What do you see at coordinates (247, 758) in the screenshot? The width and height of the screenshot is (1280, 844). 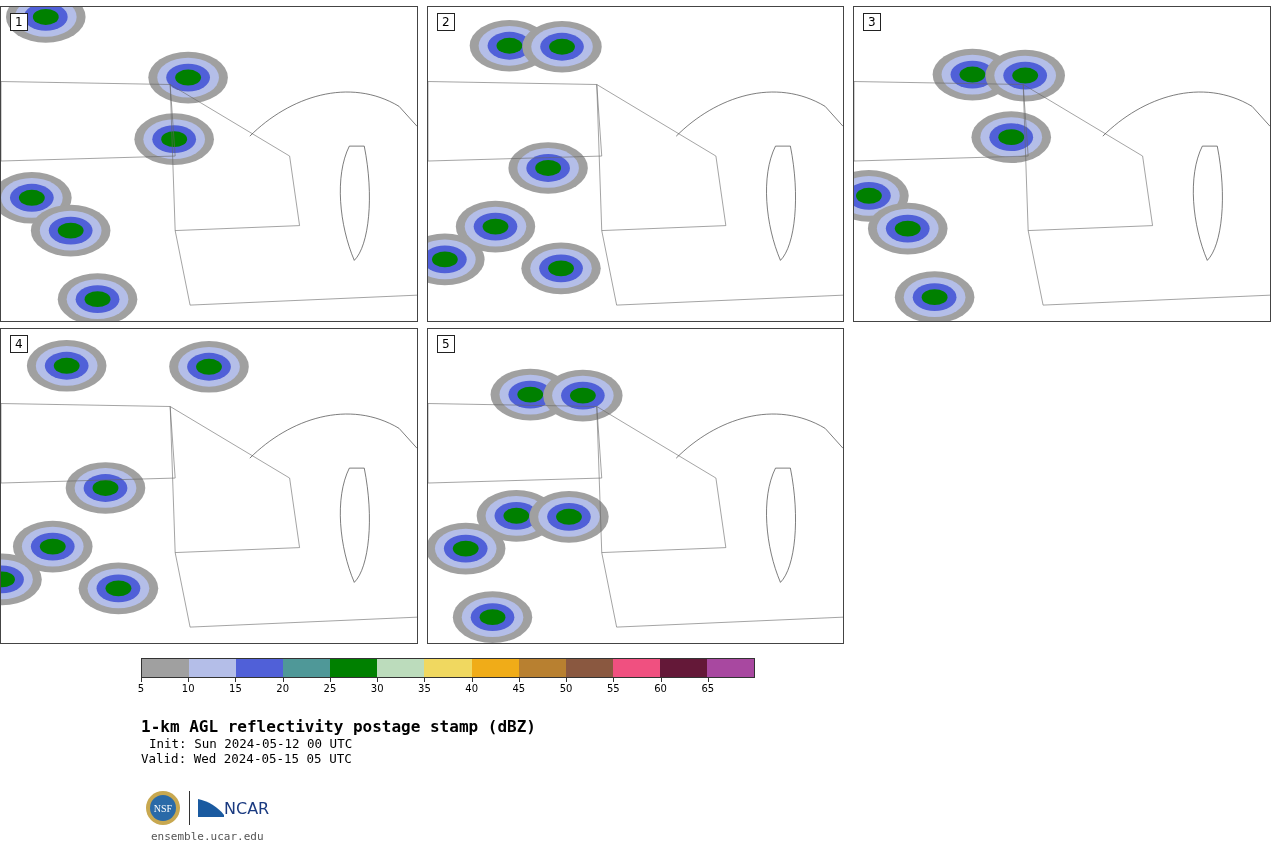 I see `valid-time: Valid: Wed 2024-05-15 05 UTC` at bounding box center [247, 758].